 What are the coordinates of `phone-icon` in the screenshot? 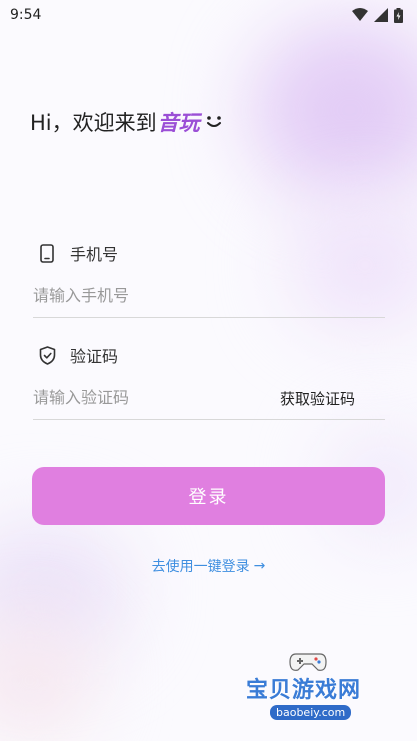 It's located at (47, 253).